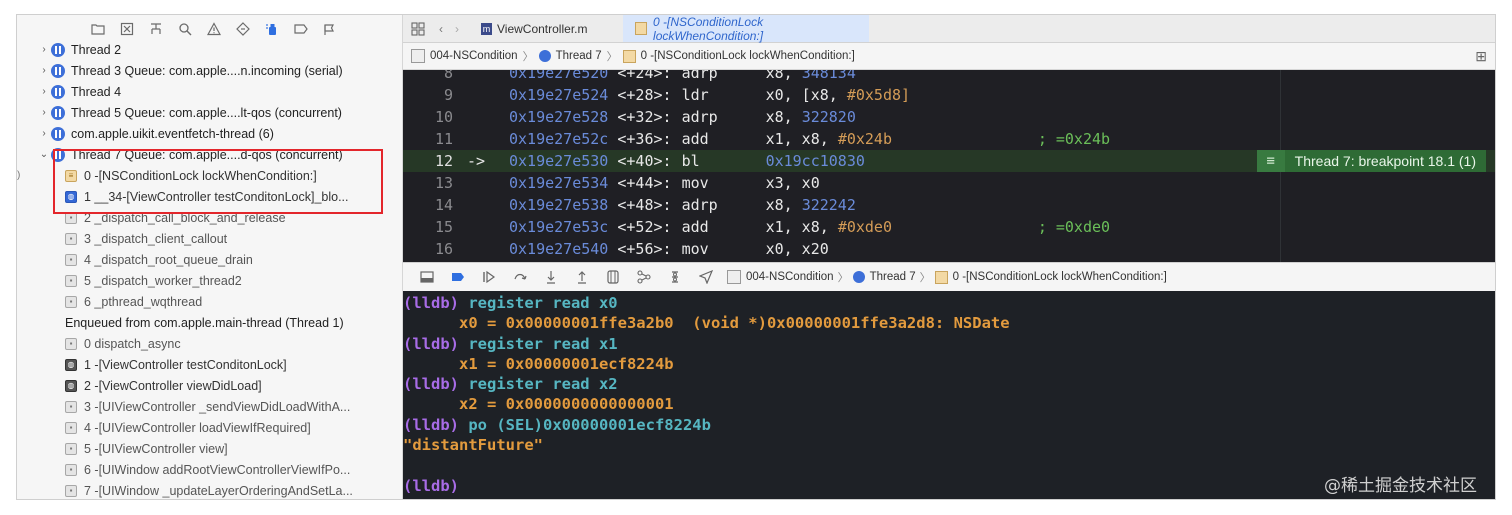 This screenshot has width=1512, height=515. I want to click on offset: <+32>:, so click(640, 117).